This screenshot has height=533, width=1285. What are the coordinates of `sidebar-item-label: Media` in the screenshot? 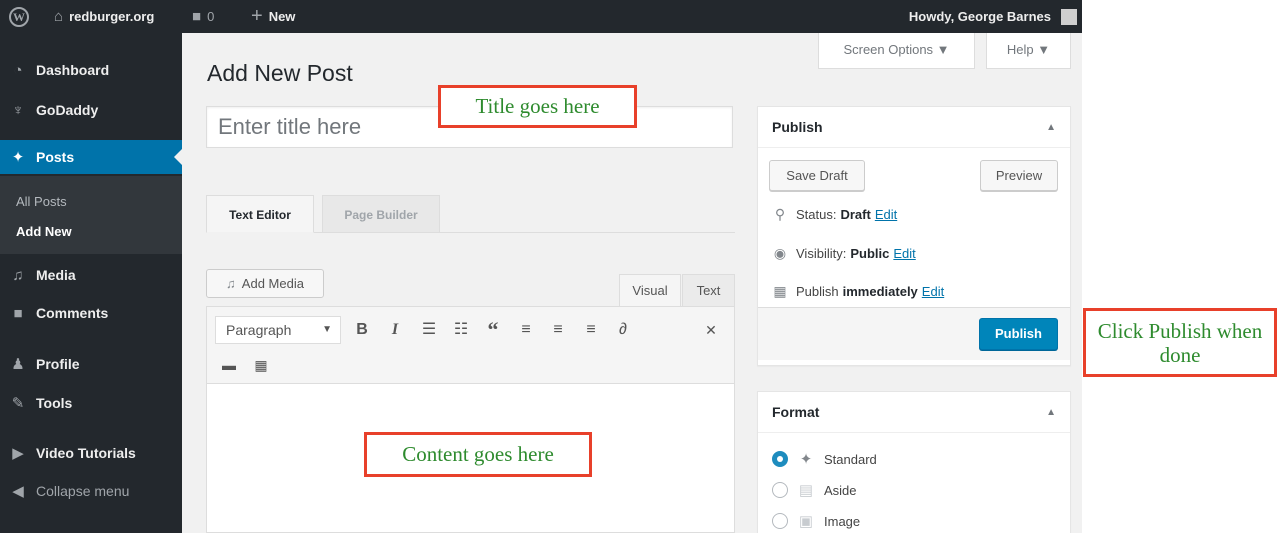 It's located at (56, 275).